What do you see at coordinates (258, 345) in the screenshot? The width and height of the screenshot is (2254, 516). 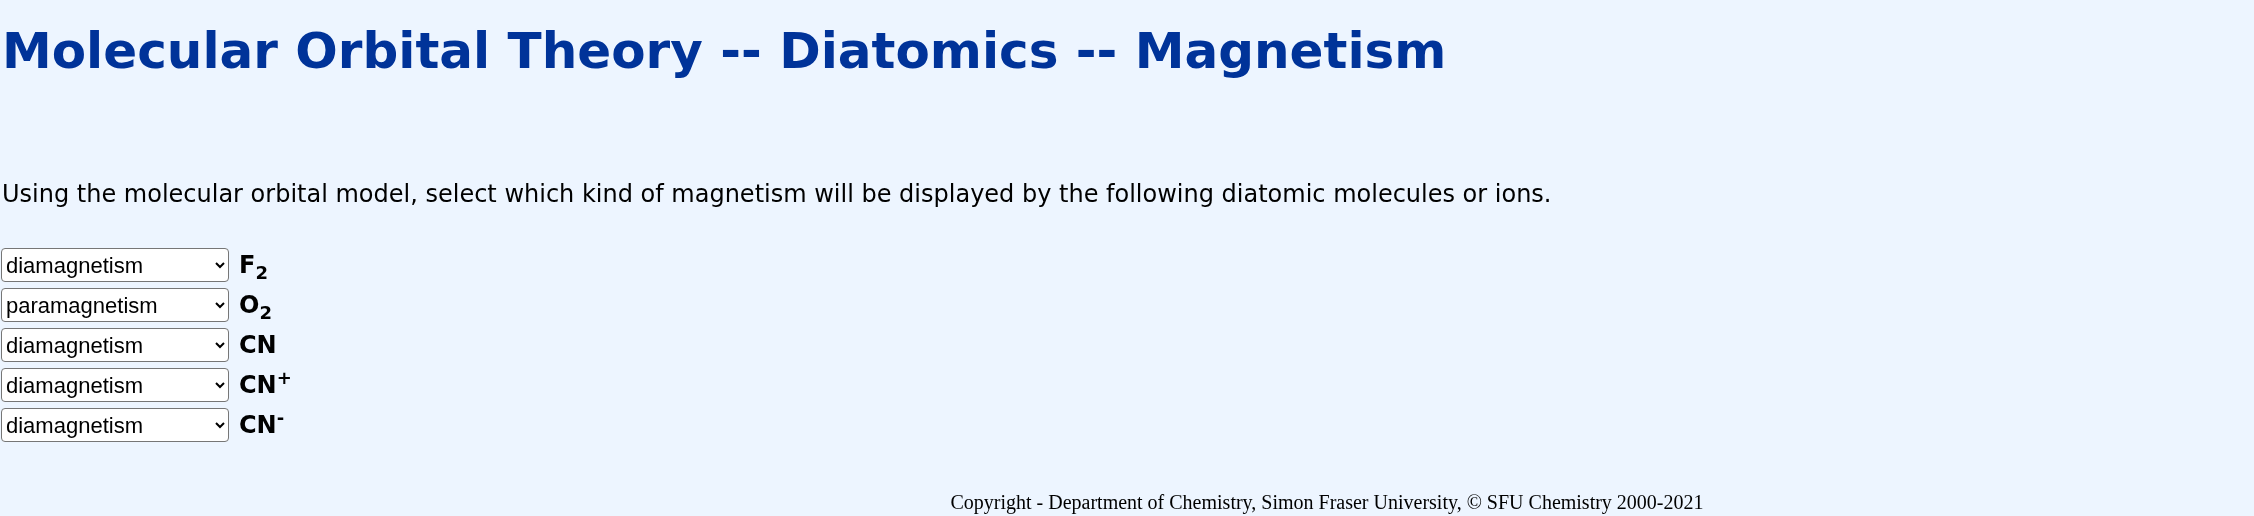 I see `formula-label: CN` at bounding box center [258, 345].